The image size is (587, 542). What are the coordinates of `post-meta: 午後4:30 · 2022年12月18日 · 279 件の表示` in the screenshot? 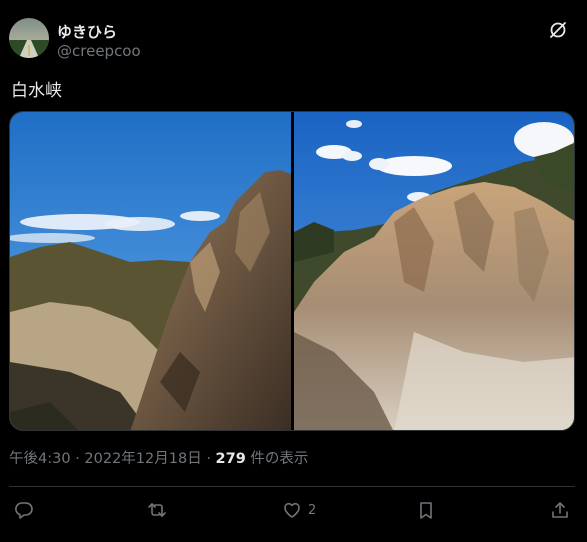 It's located at (158, 457).